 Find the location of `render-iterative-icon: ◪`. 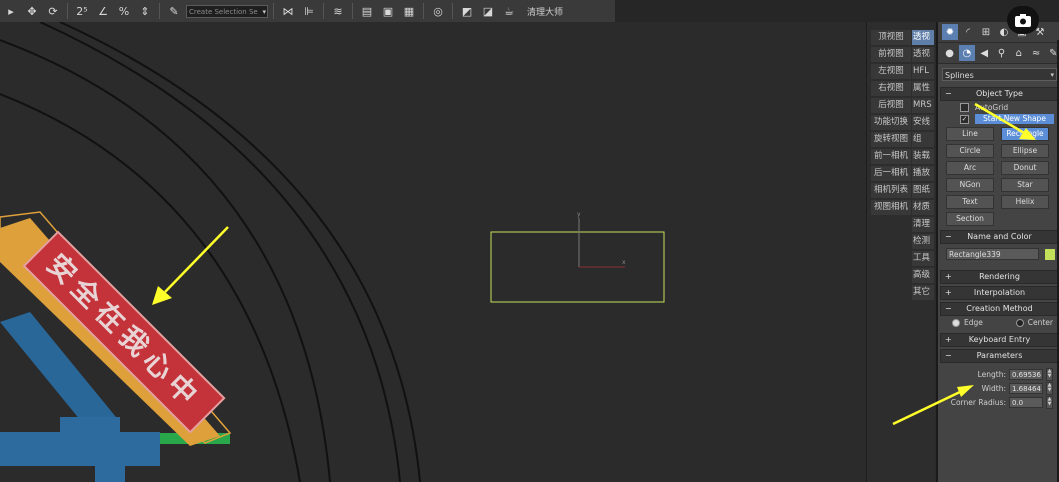

render-iterative-icon: ◪ is located at coordinates (488, 11).